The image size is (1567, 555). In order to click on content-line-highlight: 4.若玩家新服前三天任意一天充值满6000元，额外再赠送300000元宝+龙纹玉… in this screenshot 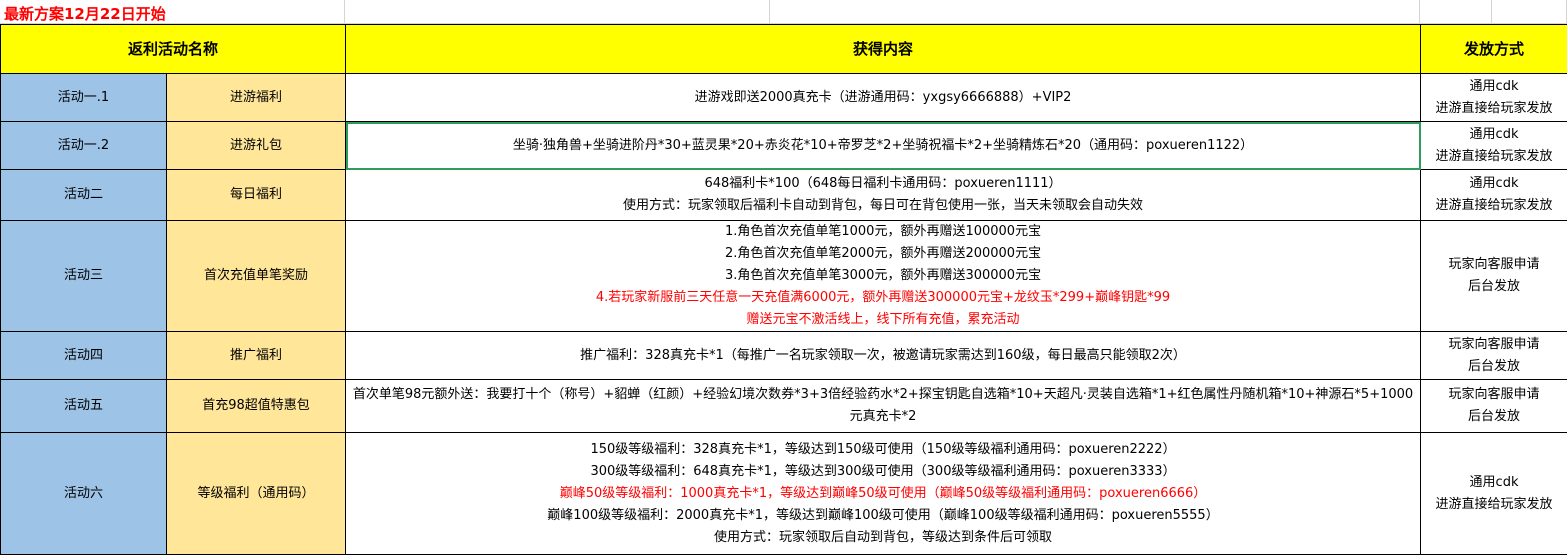, I will do `click(883, 298)`.